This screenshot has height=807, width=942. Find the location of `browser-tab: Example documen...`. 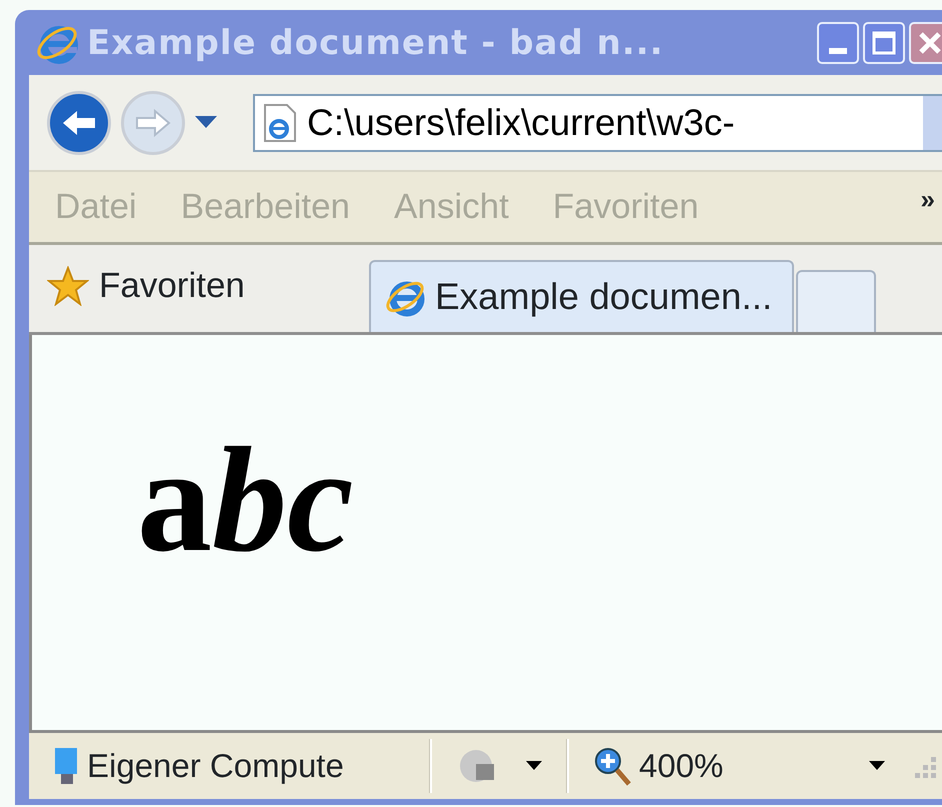

browser-tab: Example documen... is located at coordinates (581, 296).